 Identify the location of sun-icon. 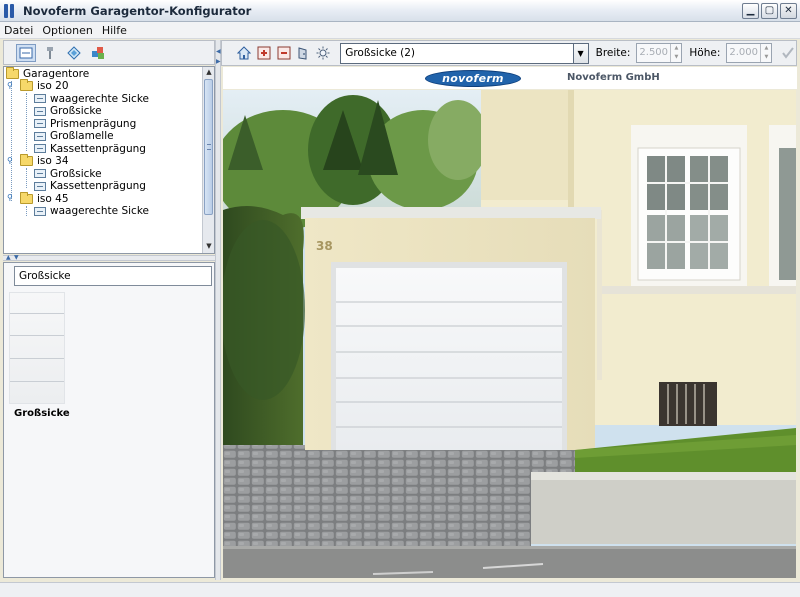
(323, 53).